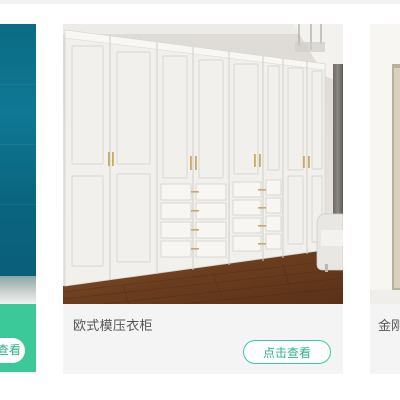 This screenshot has height=400, width=400. Describe the element at coordinates (287, 352) in the screenshot. I see `view-button-wardrobe: 点击查看` at that location.